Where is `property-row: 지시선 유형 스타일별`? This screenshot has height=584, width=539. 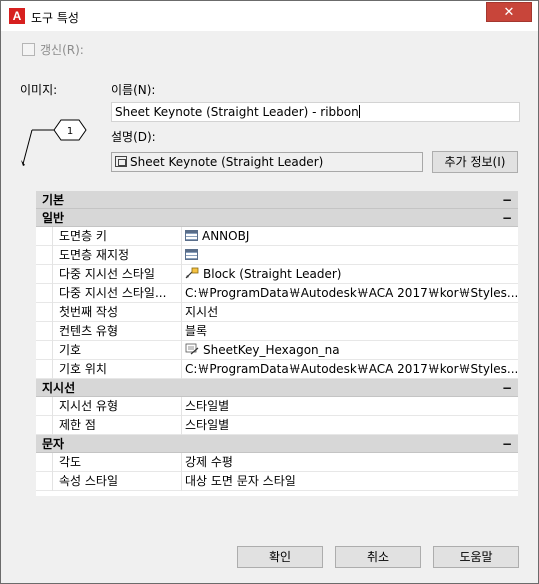
property-row: 지시선 유형 스타일별 is located at coordinates (277, 406).